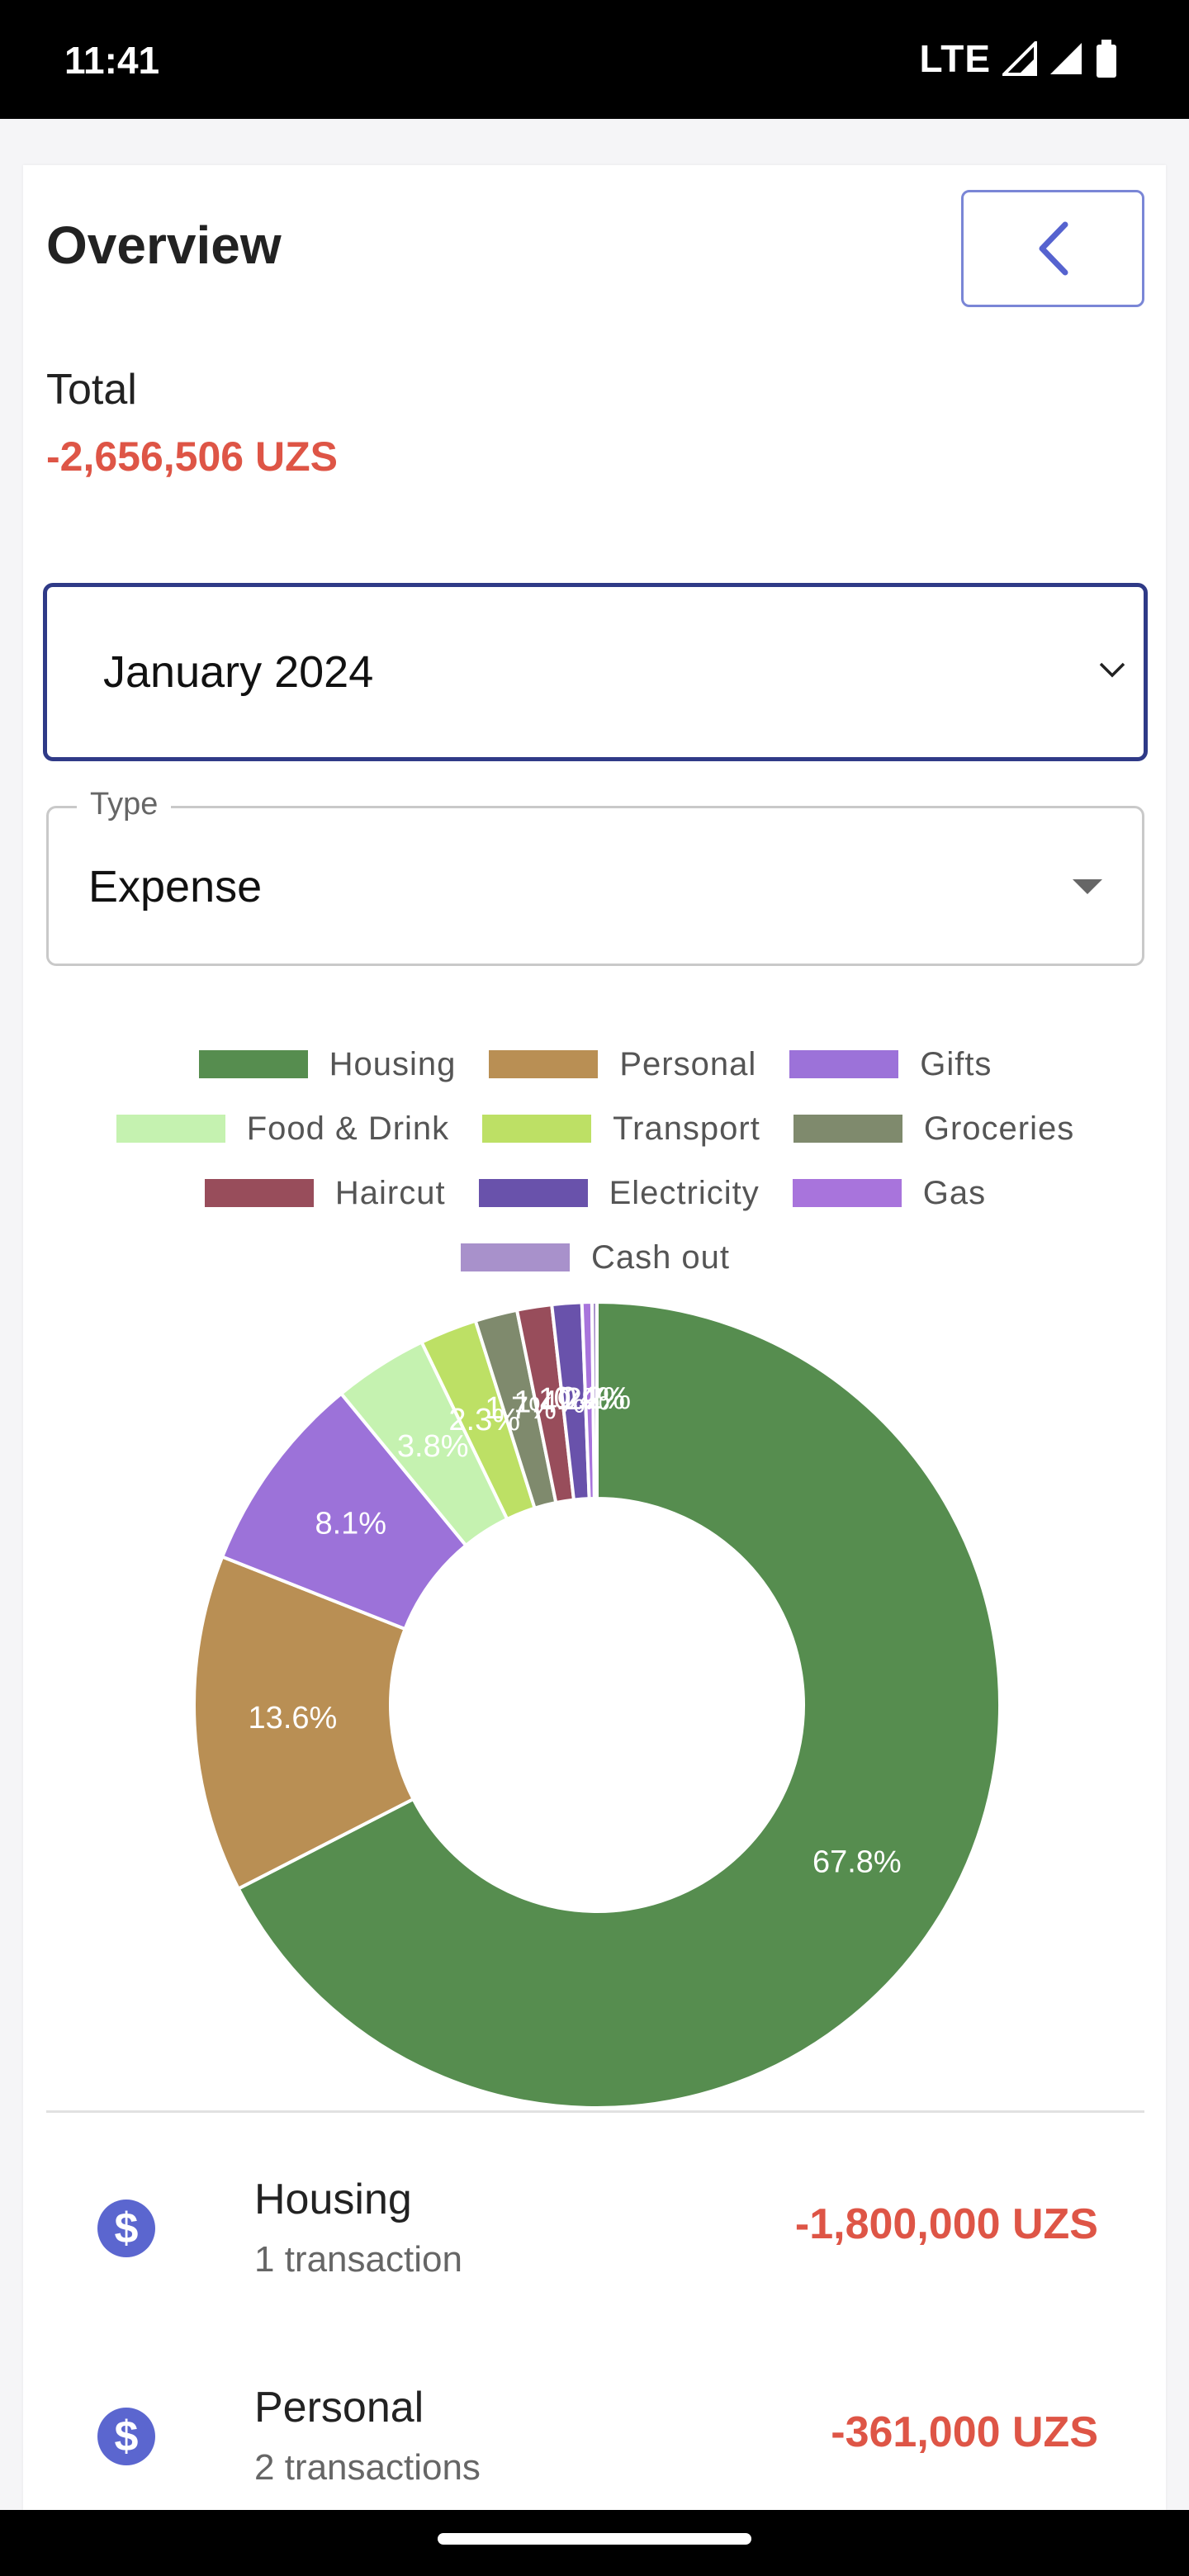 The height and width of the screenshot is (2576, 1189). I want to click on total-value: -2,656,506 UZS, so click(192, 456).